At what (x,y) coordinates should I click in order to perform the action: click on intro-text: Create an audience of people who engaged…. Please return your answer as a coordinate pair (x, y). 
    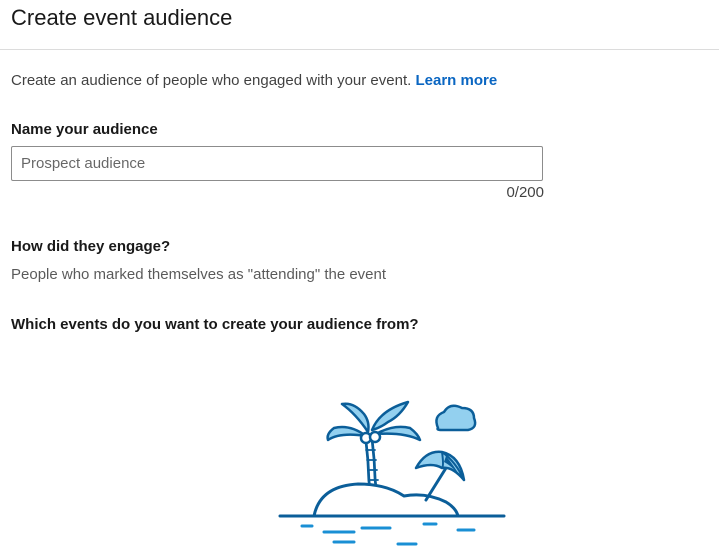
    Looking at the image, I should click on (254, 80).